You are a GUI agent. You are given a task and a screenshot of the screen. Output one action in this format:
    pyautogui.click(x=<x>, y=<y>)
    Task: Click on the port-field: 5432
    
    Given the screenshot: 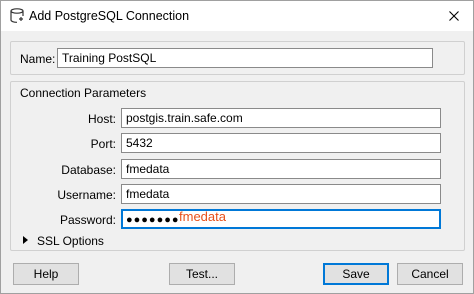 What is the action you would take?
    pyautogui.click(x=281, y=143)
    